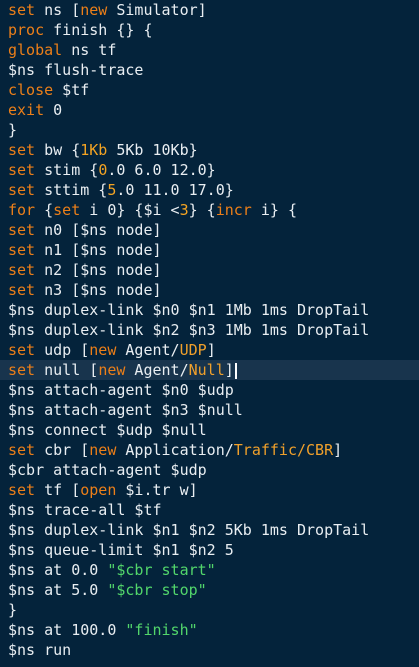  What do you see at coordinates (209, 490) in the screenshot?
I see `code-line: set tf [open $i.tr w]` at bounding box center [209, 490].